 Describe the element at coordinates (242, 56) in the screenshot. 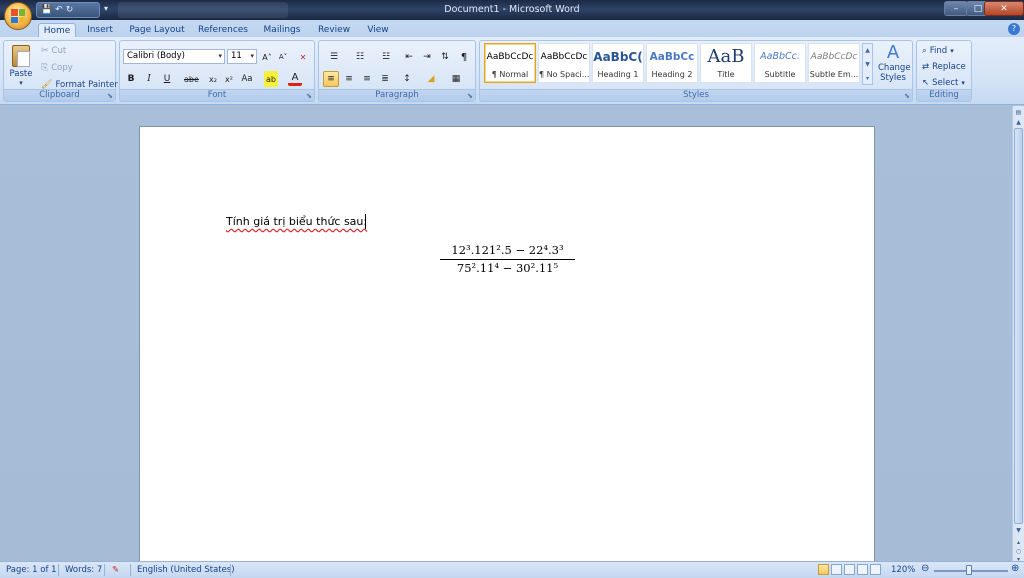

I see `font-size-combo: 11 ▾` at that location.